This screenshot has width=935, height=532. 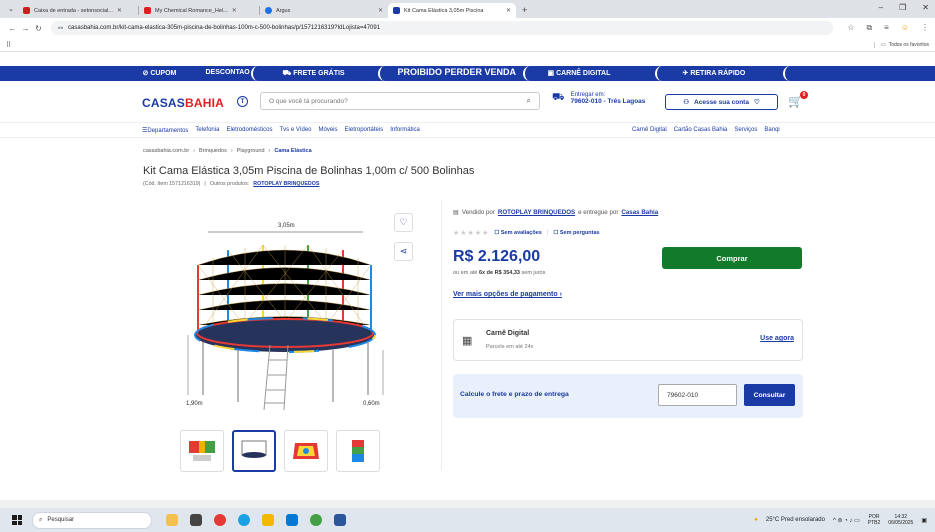 I want to click on site-logo: CASASBAHIA, so click(x=183, y=103).